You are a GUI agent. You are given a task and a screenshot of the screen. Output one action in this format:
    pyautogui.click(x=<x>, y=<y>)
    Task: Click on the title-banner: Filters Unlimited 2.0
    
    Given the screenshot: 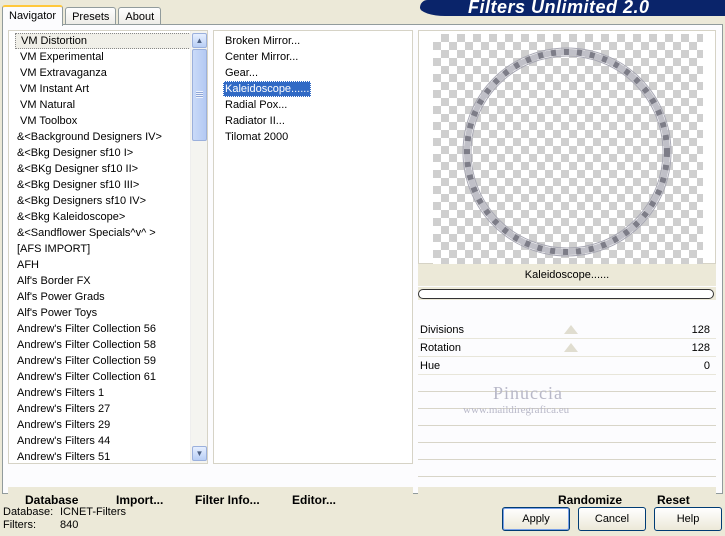 What is the action you would take?
    pyautogui.click(x=572, y=8)
    